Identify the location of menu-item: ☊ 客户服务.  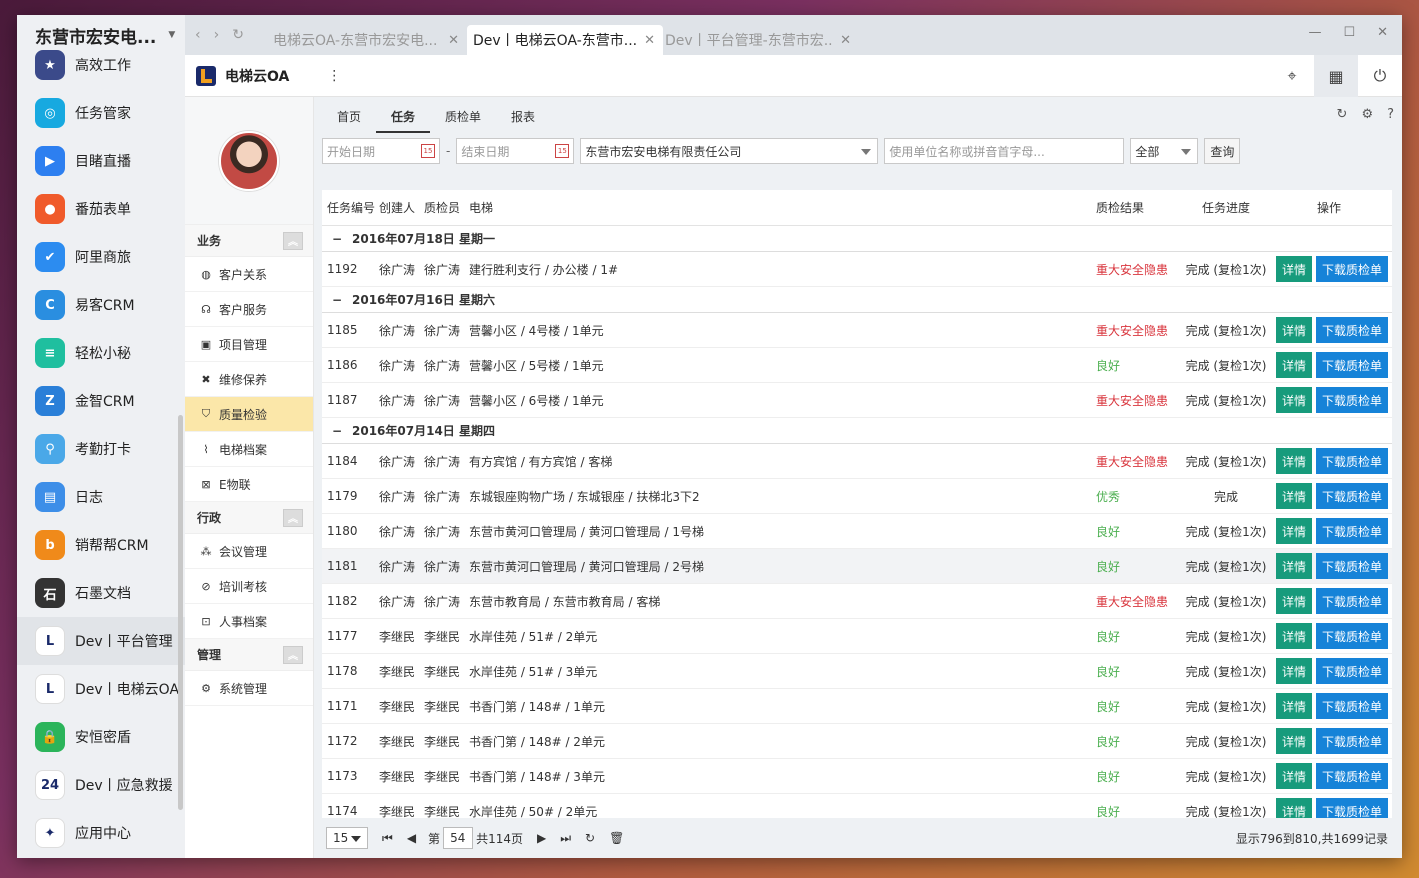
(249, 309).